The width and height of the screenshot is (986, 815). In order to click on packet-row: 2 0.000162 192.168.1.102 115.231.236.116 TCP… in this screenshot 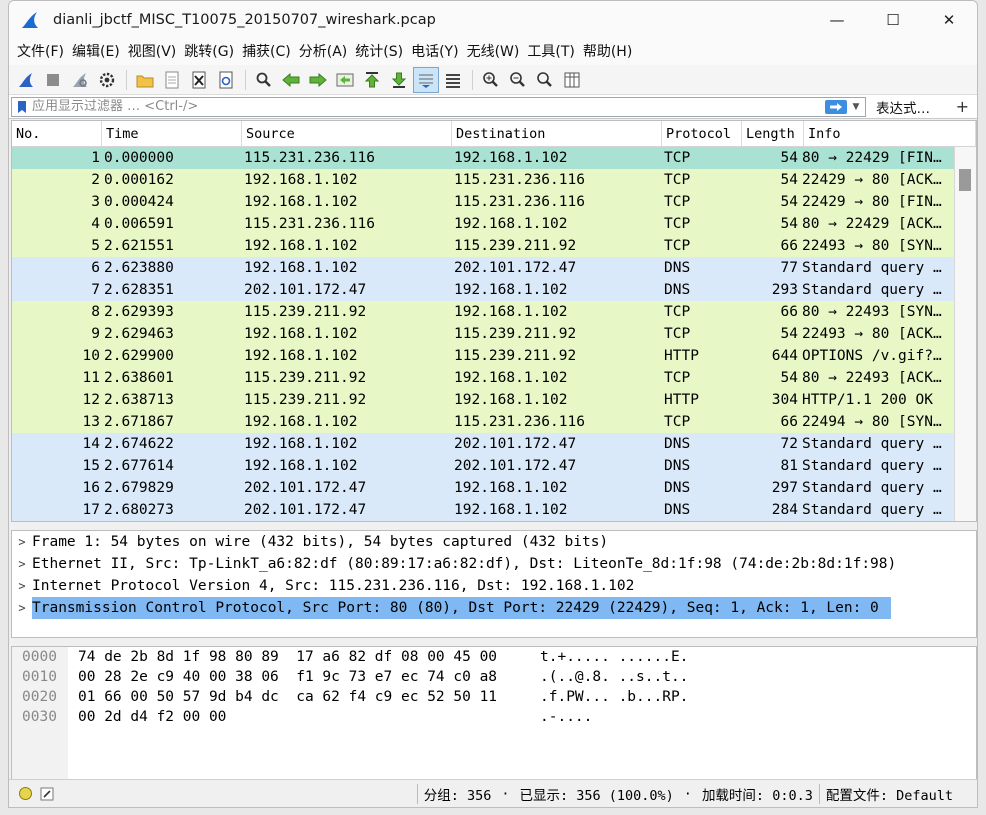, I will do `click(494, 180)`.